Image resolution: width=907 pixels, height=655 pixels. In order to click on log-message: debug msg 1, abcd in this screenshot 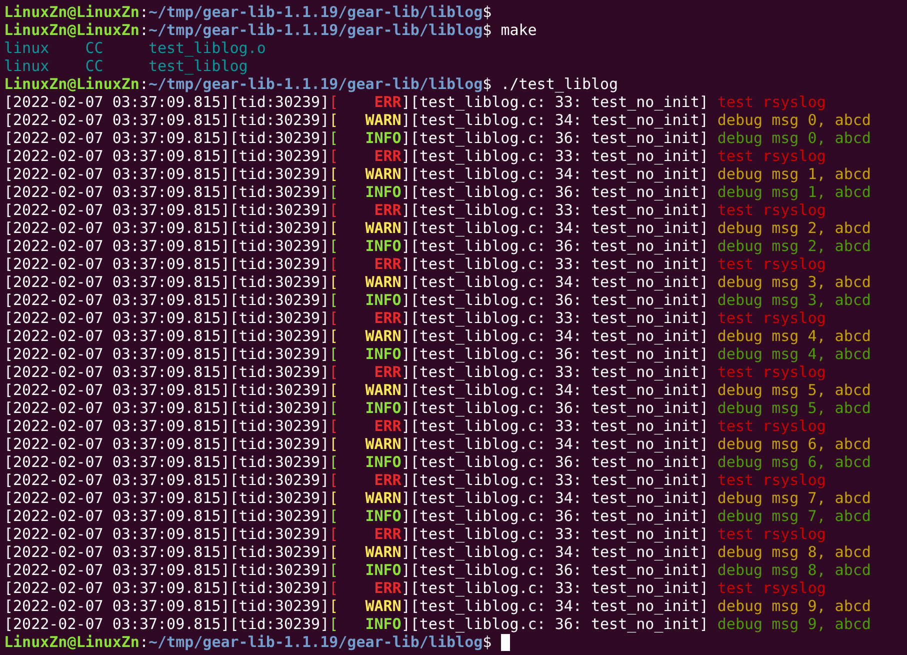, I will do `click(794, 192)`.